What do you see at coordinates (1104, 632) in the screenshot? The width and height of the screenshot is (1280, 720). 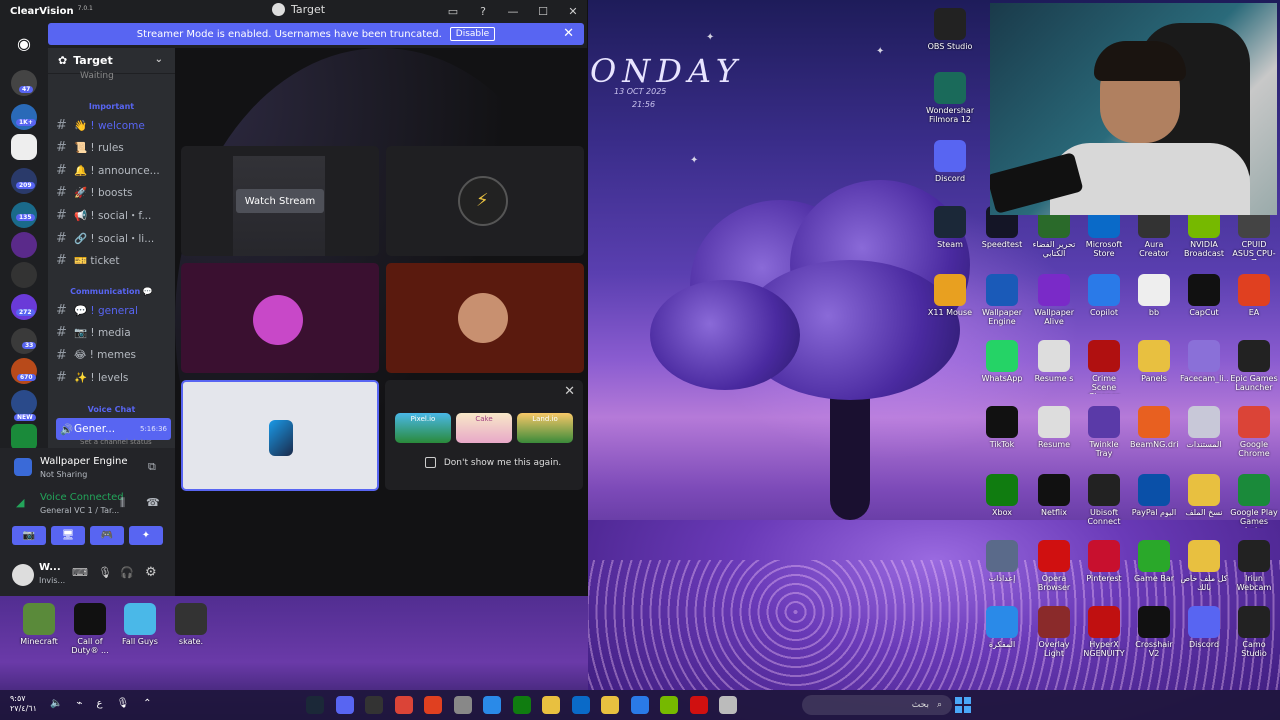 I see `desktop-icon: HyperX NGENUITY` at bounding box center [1104, 632].